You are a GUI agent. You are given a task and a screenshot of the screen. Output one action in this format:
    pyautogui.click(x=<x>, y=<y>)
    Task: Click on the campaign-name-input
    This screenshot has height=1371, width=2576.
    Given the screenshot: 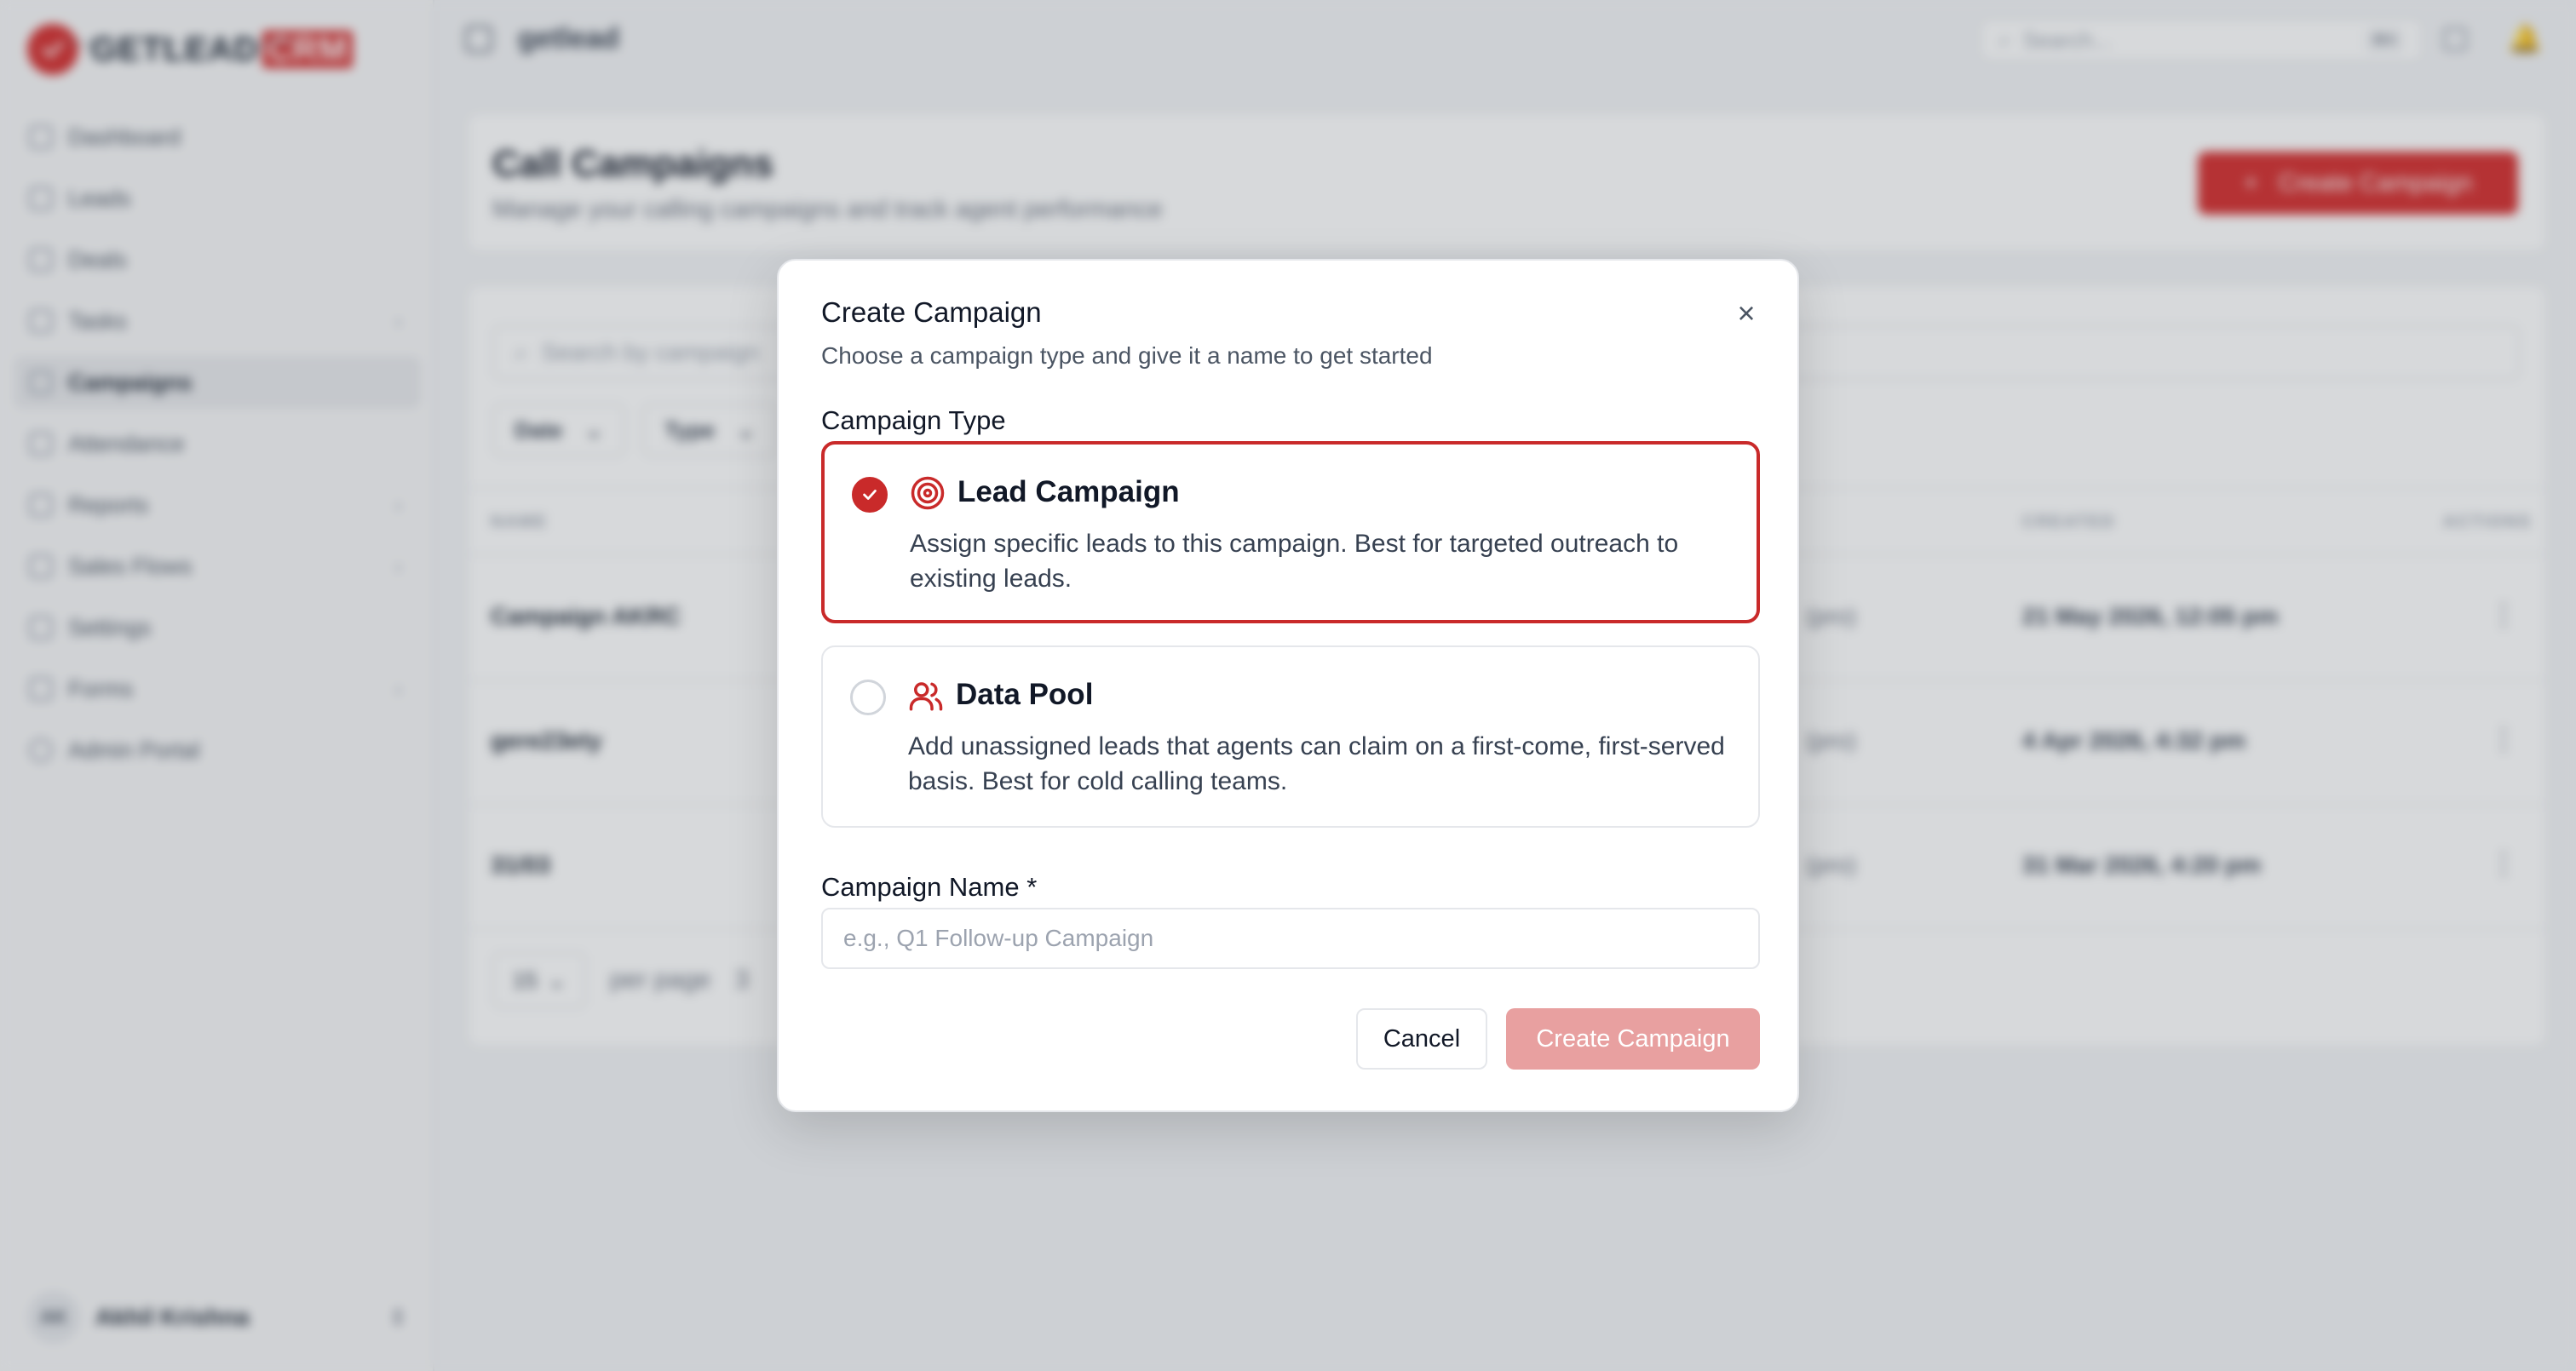 What is the action you would take?
    pyautogui.click(x=1290, y=938)
    